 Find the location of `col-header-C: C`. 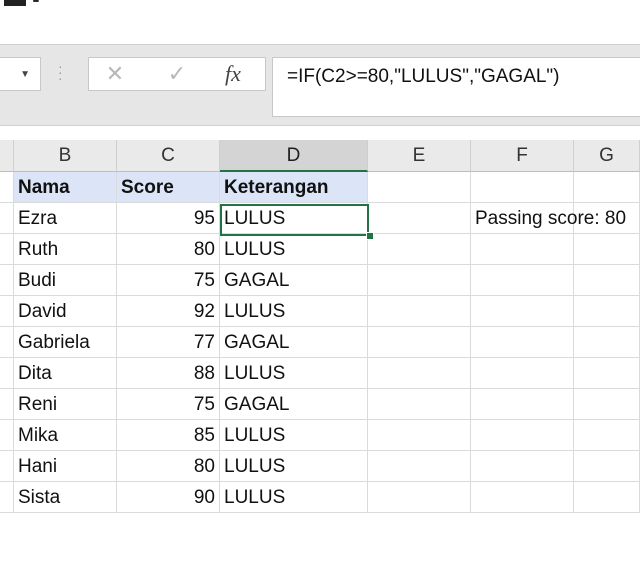

col-header-C: C is located at coordinates (168, 156).